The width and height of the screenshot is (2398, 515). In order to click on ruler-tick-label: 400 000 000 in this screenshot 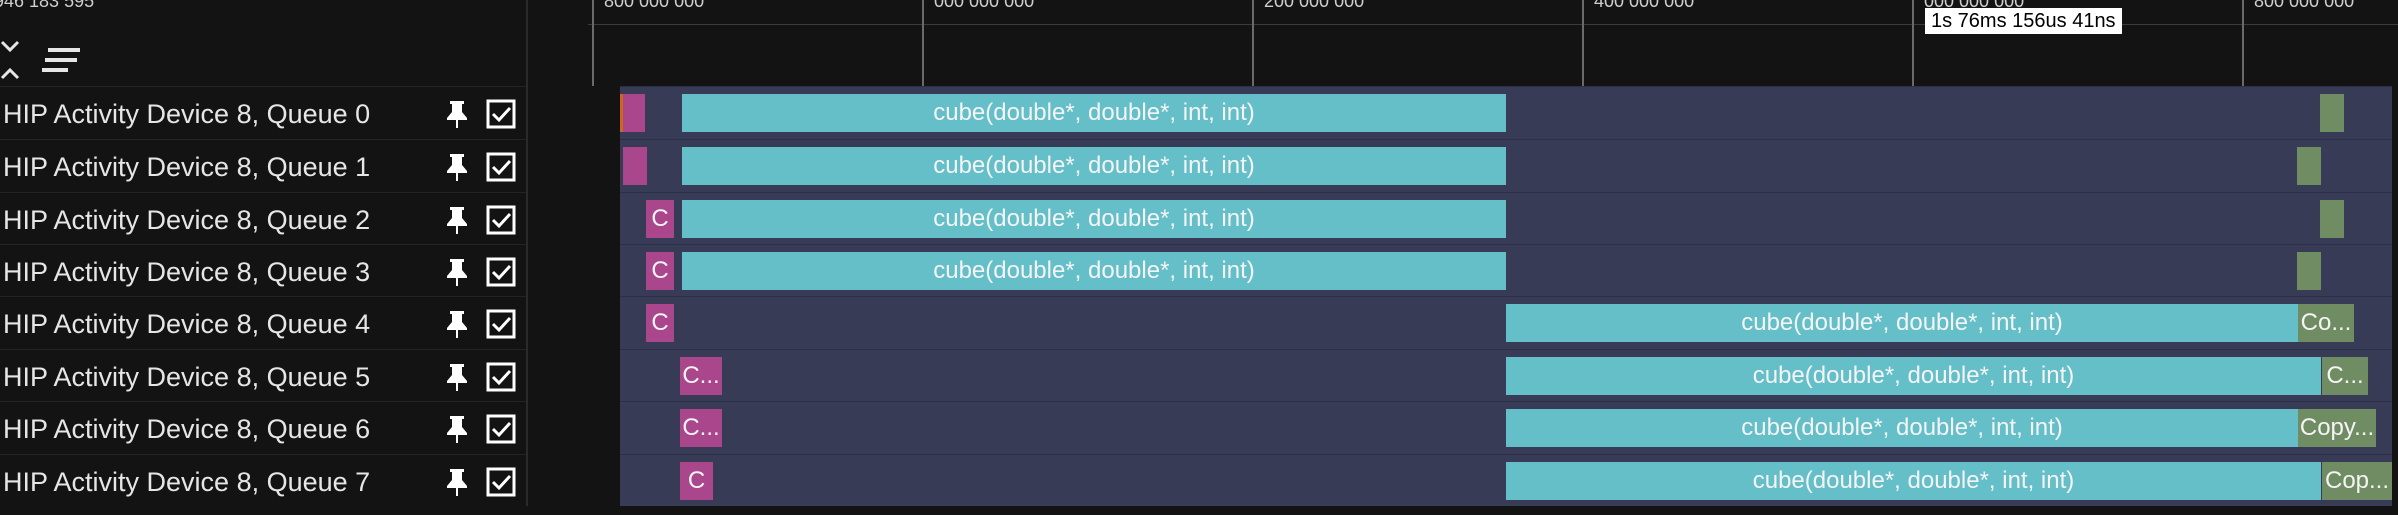, I will do `click(1644, 5)`.